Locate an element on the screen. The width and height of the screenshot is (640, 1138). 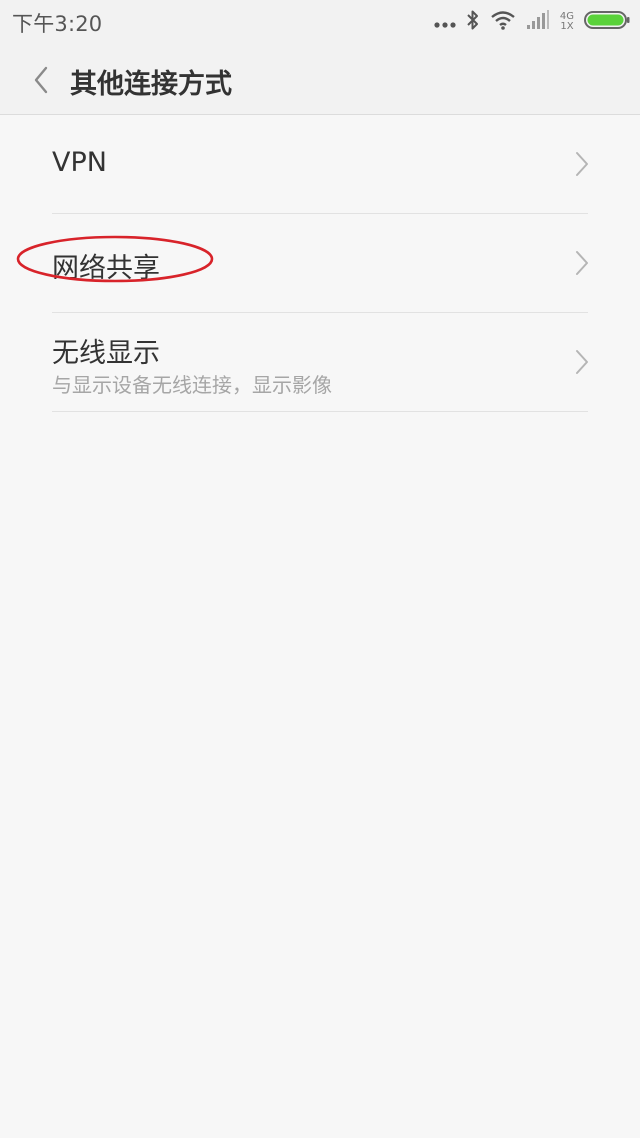
list-item-subtitle: 与显示设备无线连接，显示影像 is located at coordinates (192, 385).